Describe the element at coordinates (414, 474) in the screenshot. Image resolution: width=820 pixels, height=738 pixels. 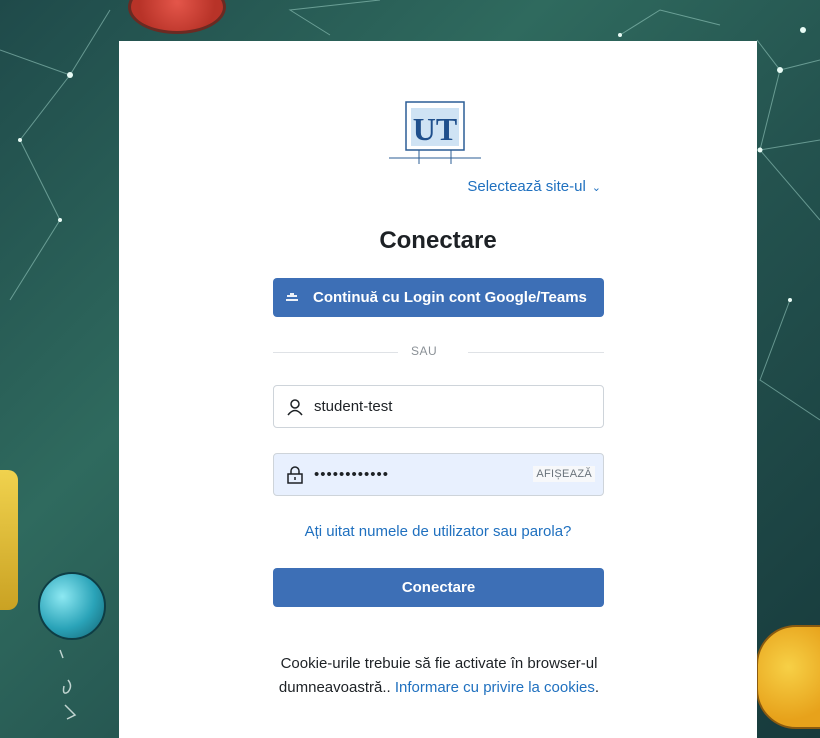
I see `password-input` at that location.